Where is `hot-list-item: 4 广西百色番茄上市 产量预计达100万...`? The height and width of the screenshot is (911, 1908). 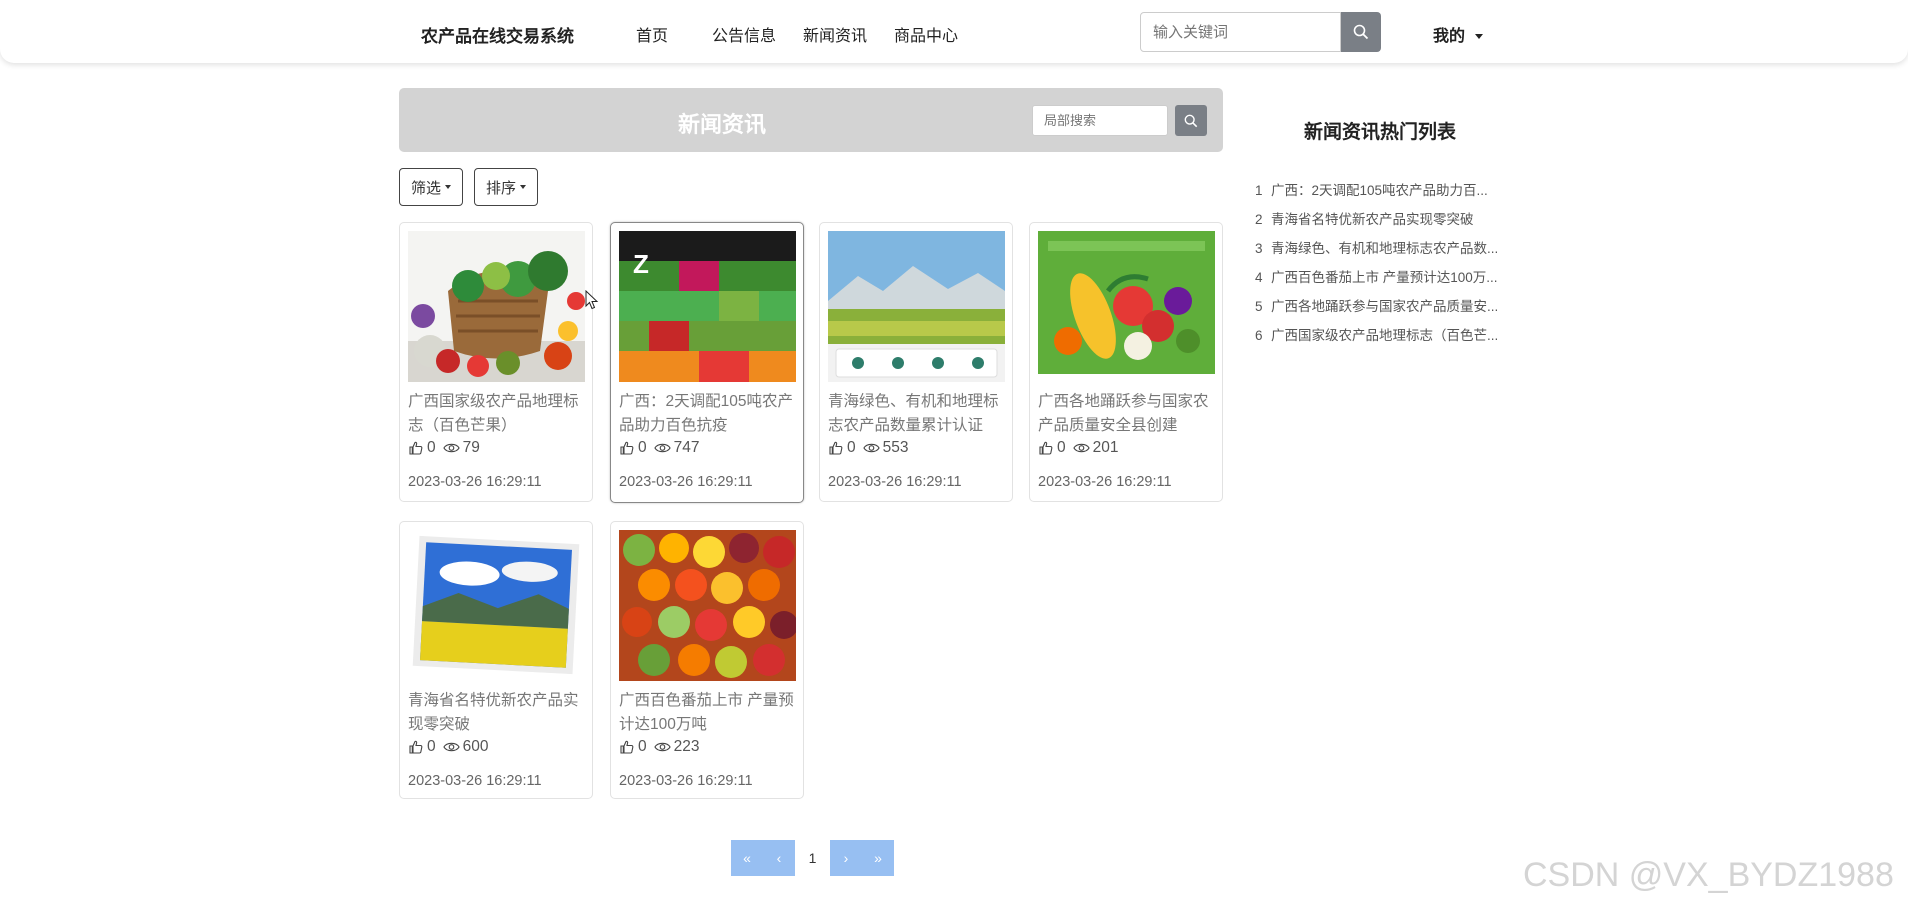 hot-list-item: 4 广西百色番茄上市 产量预计达100万... is located at coordinates (1387, 277).